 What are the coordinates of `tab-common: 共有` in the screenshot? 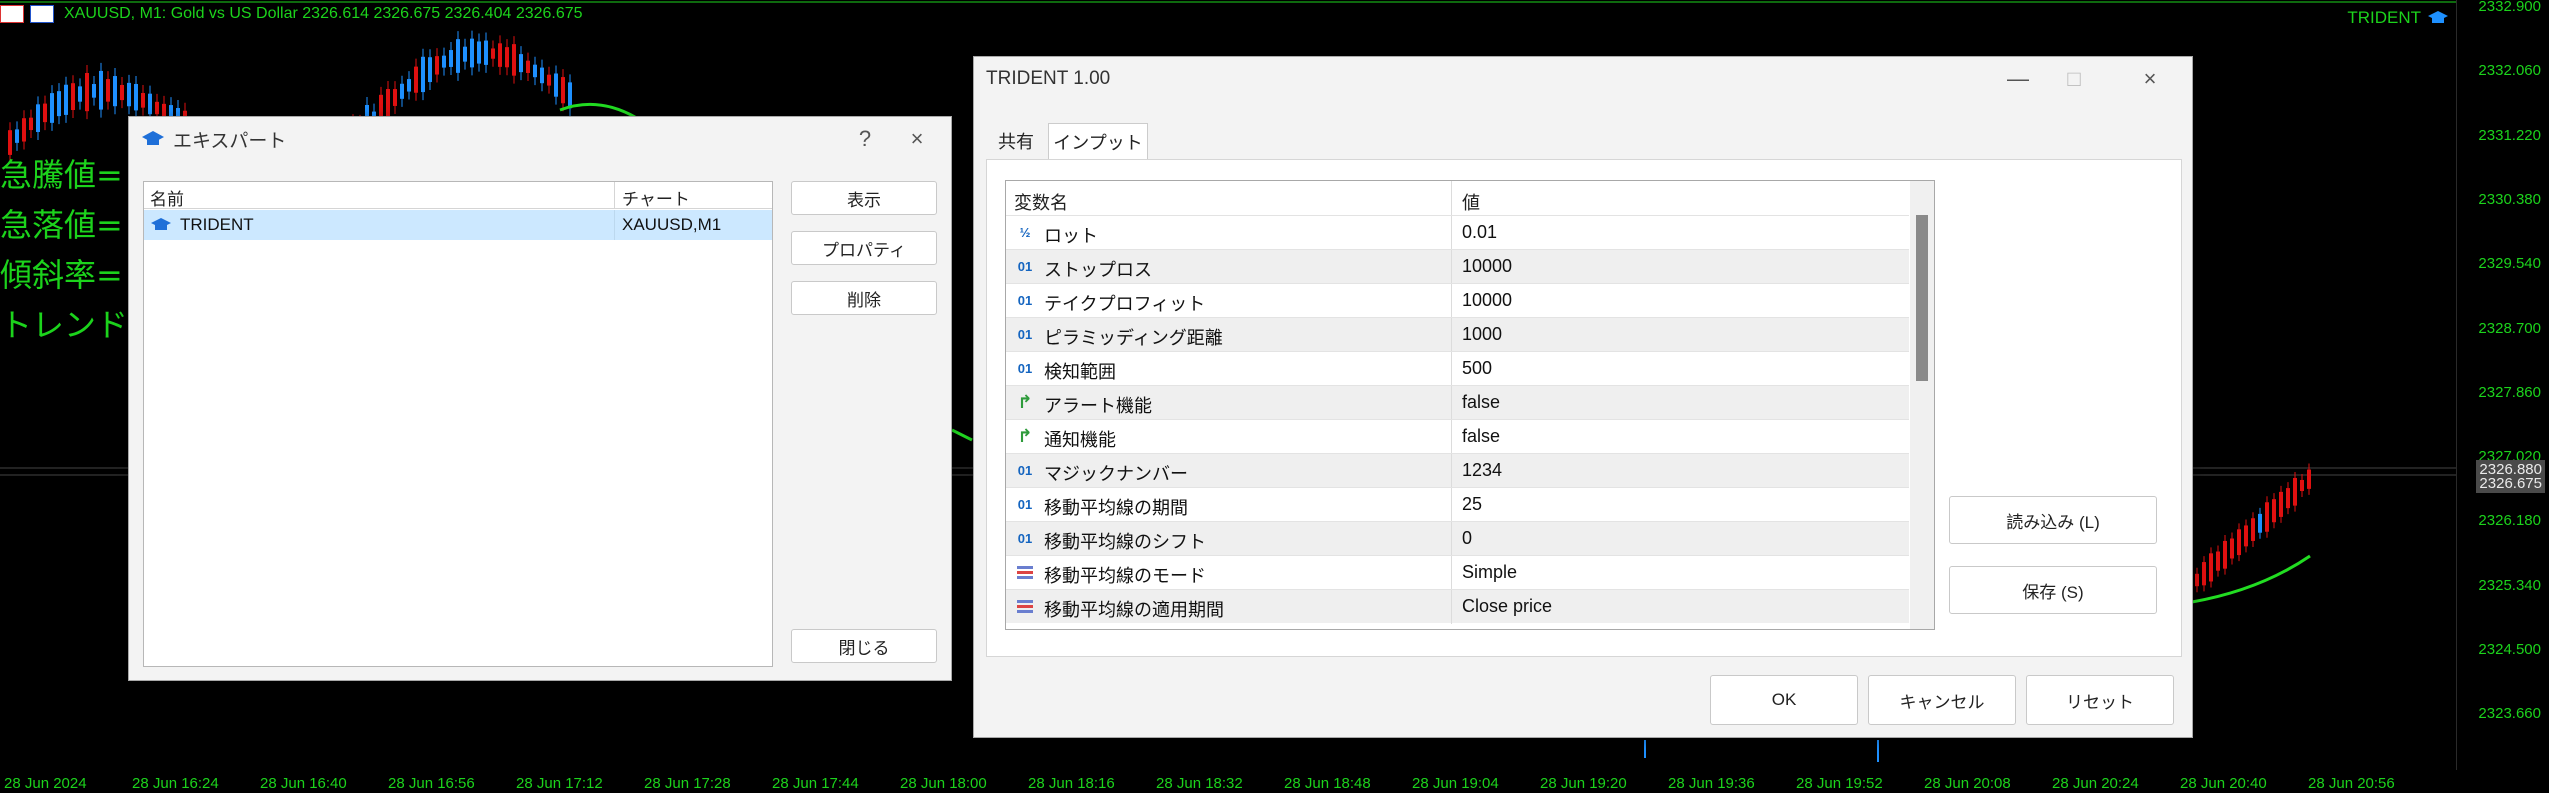 It's located at (1016, 141).